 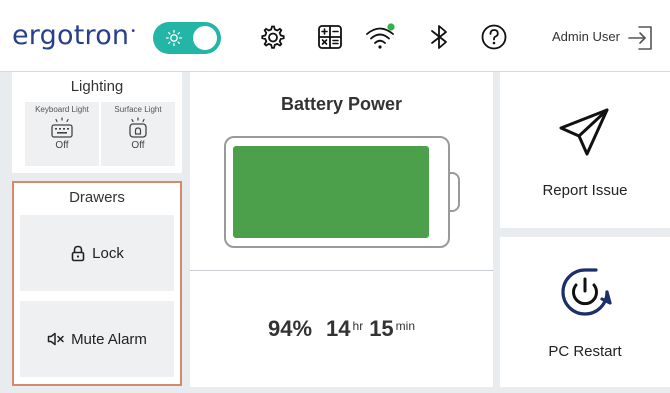 What do you see at coordinates (439, 37) in the screenshot?
I see `bluetooth-icon` at bounding box center [439, 37].